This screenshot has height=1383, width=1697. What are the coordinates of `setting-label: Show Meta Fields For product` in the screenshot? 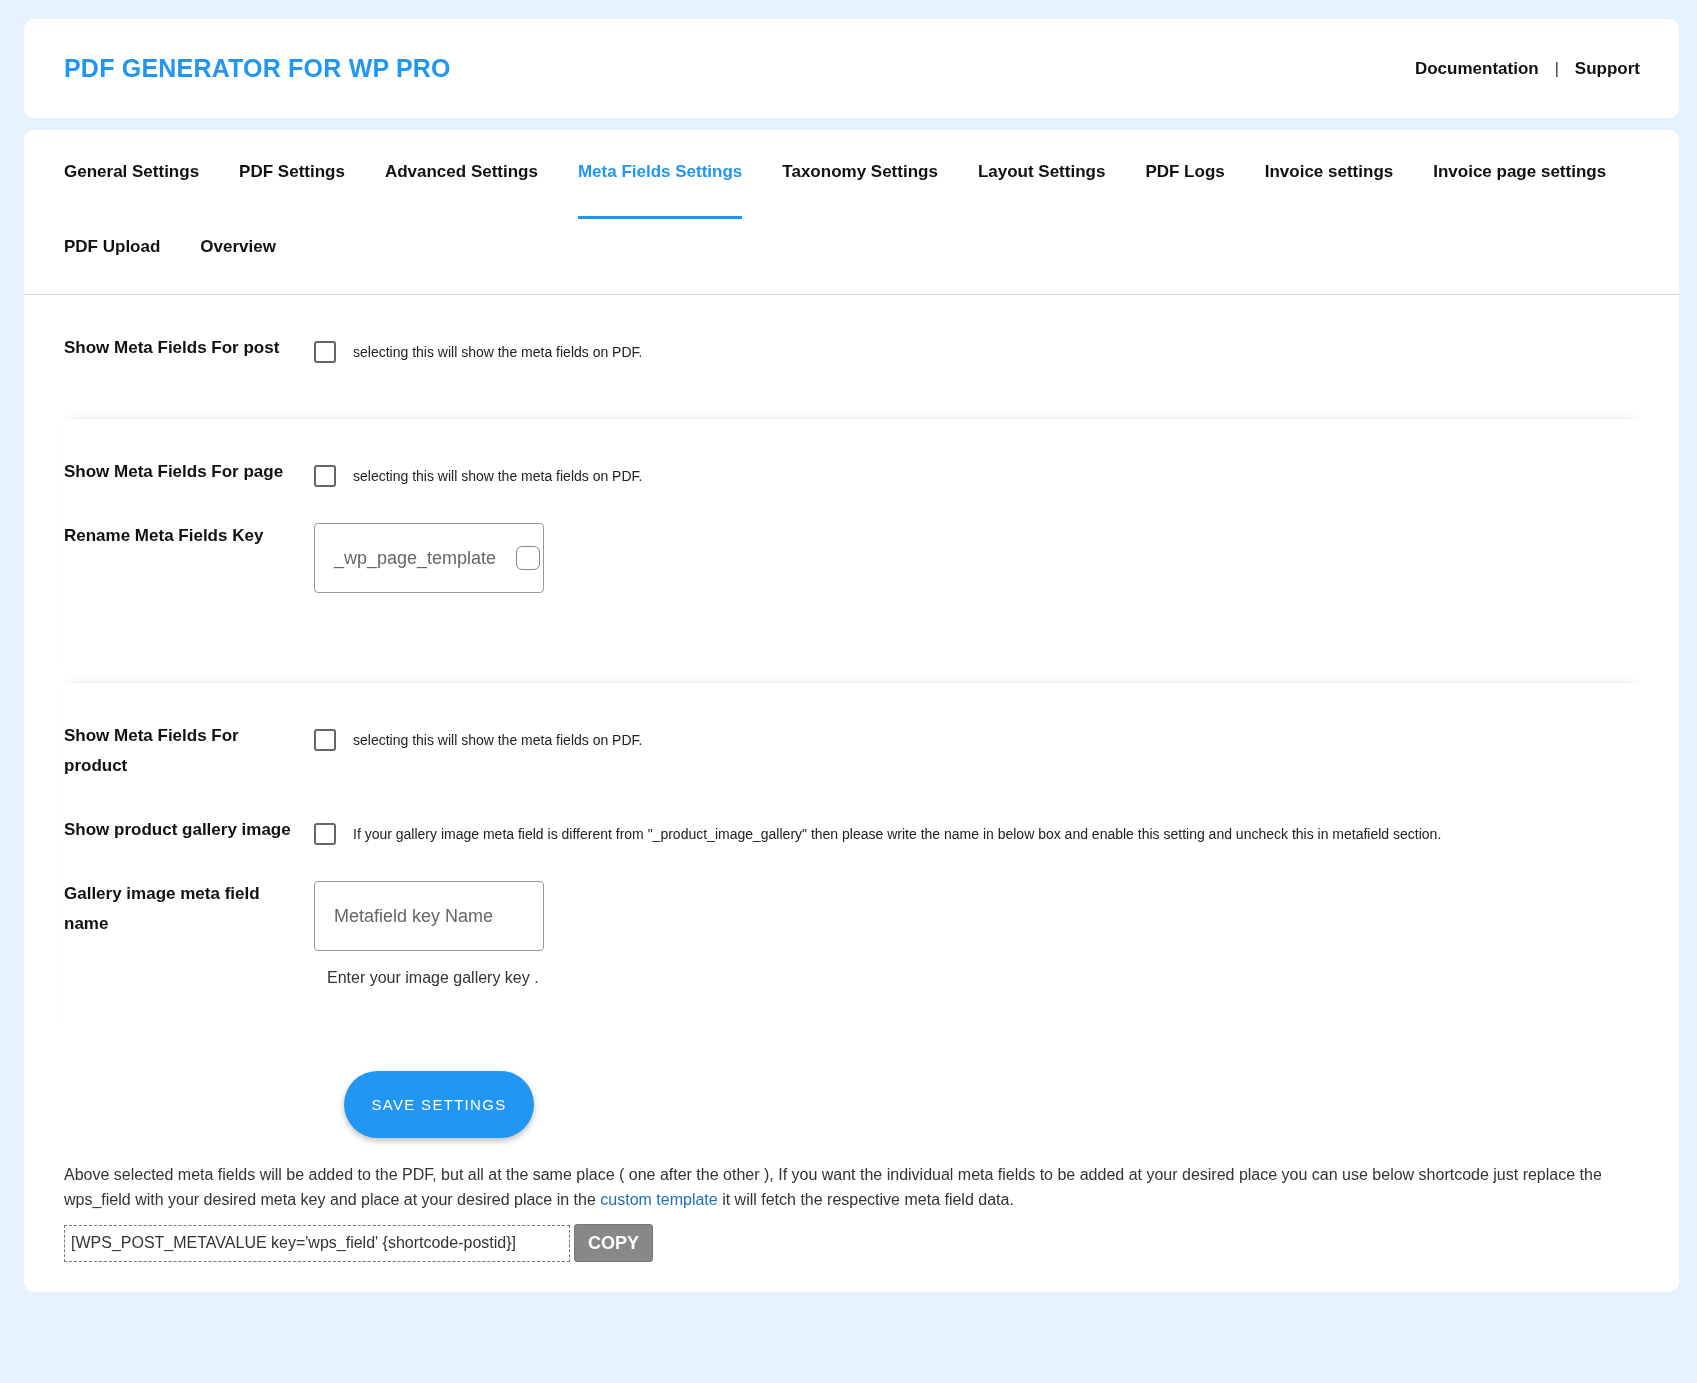 It's located at (152, 751).